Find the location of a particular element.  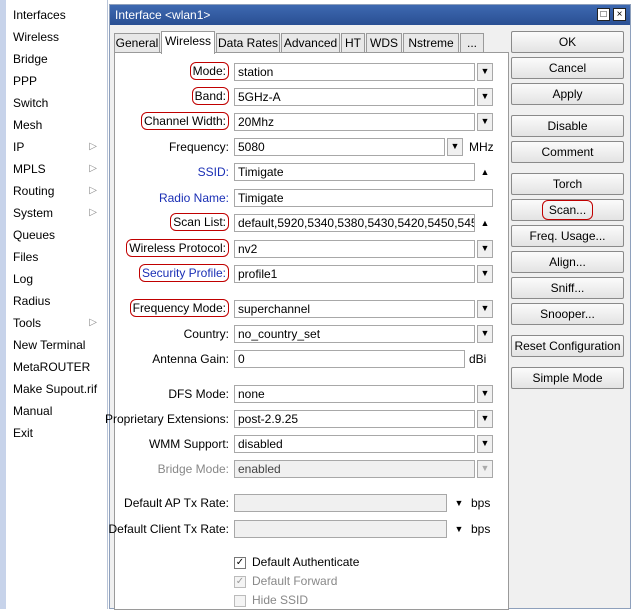

default-authenticate-checkbox: ✓ Default Authenticate is located at coordinates (296, 563).